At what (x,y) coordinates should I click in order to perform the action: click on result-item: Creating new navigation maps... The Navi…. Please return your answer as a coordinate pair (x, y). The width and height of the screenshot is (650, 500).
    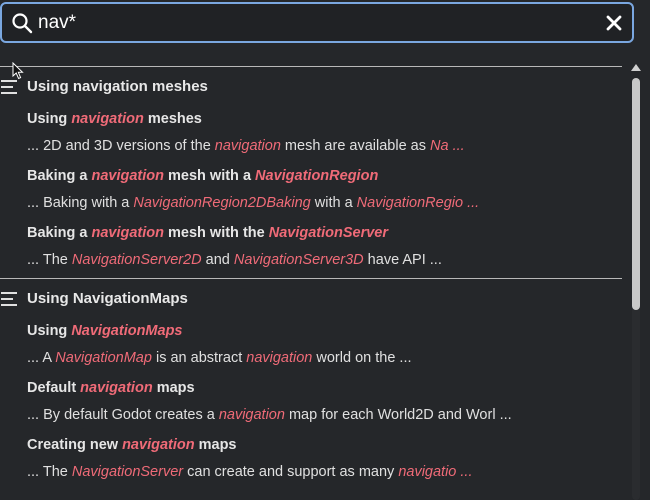
    Looking at the image, I should click on (311, 460).